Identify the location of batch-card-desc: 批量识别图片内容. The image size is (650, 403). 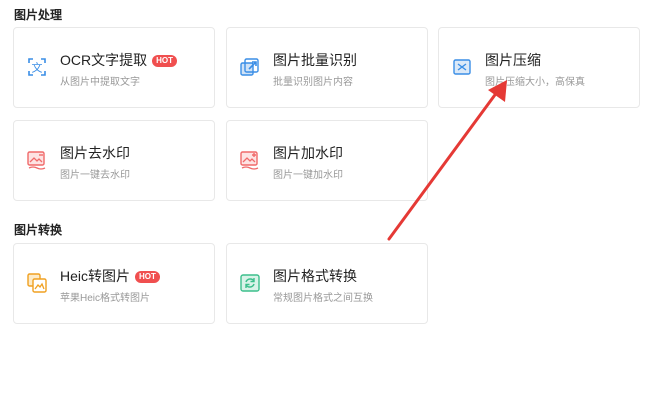
(313, 82).